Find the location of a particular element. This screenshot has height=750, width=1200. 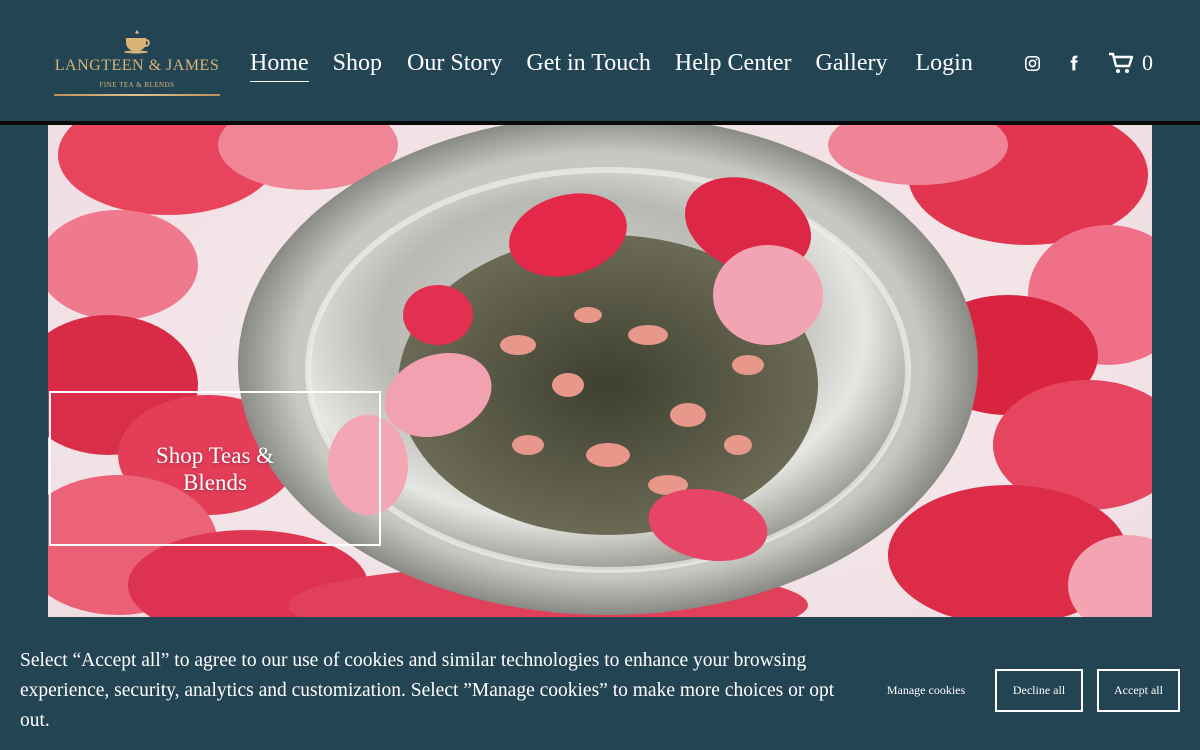

cart-button: 0 is located at coordinates (1130, 63).